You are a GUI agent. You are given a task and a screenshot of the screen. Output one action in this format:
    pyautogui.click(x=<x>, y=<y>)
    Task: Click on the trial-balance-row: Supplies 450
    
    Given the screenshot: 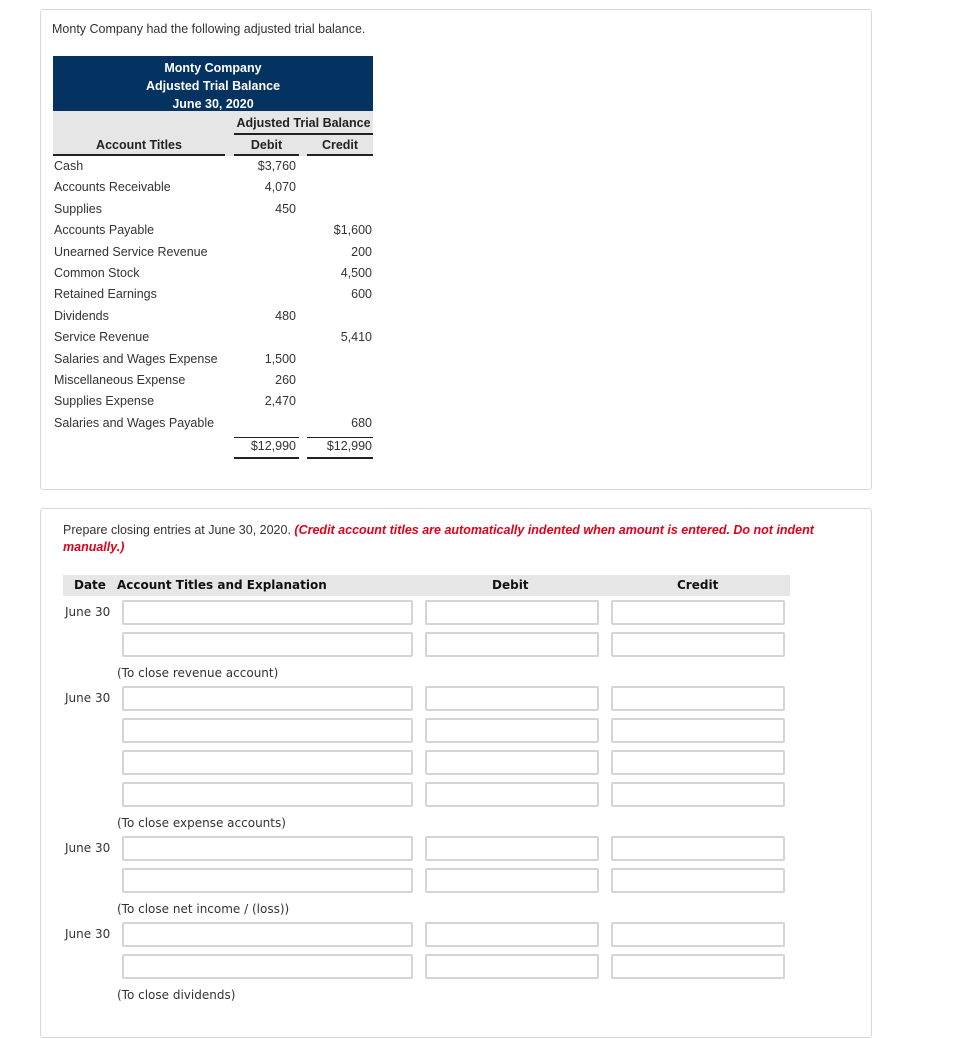 What is the action you would take?
    pyautogui.click(x=213, y=209)
    